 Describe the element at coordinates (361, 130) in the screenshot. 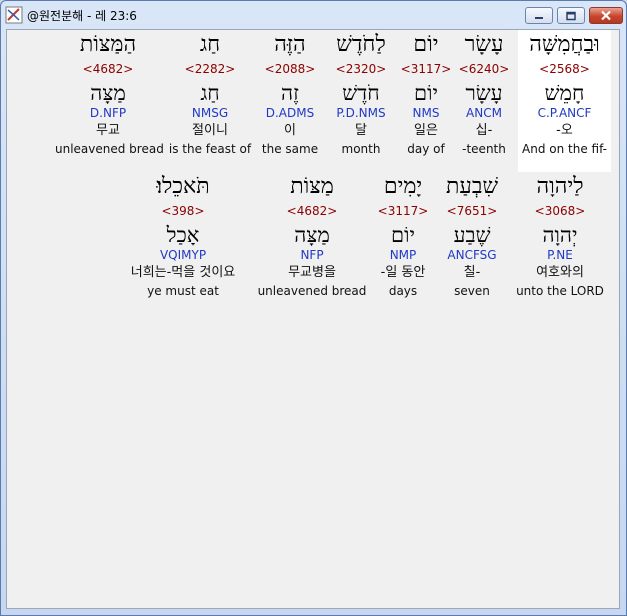

I see `korean-gloss: 달` at that location.